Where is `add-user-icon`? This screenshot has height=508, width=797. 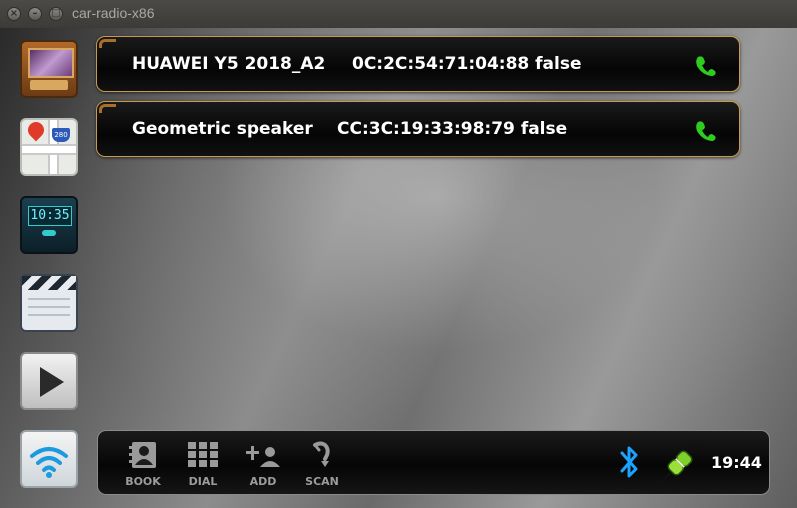
add-user-icon is located at coordinates (263, 456).